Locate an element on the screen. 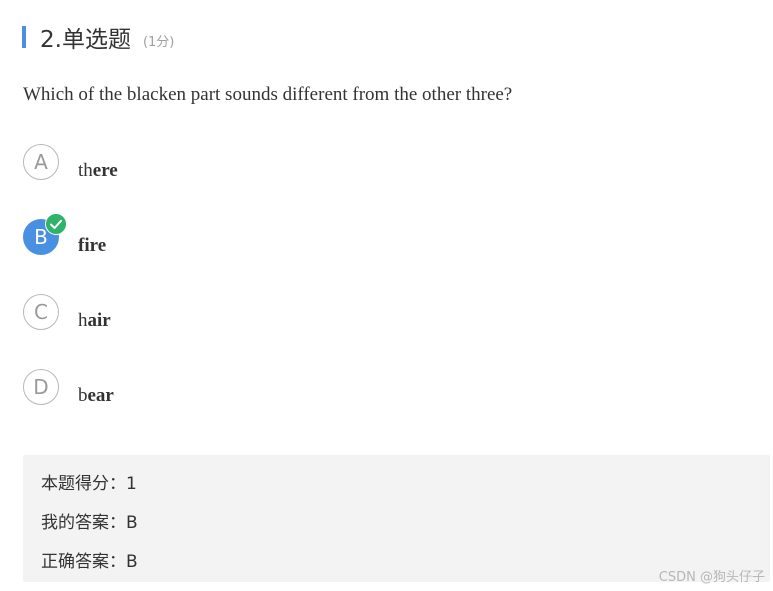 The height and width of the screenshot is (591, 773). option-c-word-plain: h is located at coordinates (83, 320).